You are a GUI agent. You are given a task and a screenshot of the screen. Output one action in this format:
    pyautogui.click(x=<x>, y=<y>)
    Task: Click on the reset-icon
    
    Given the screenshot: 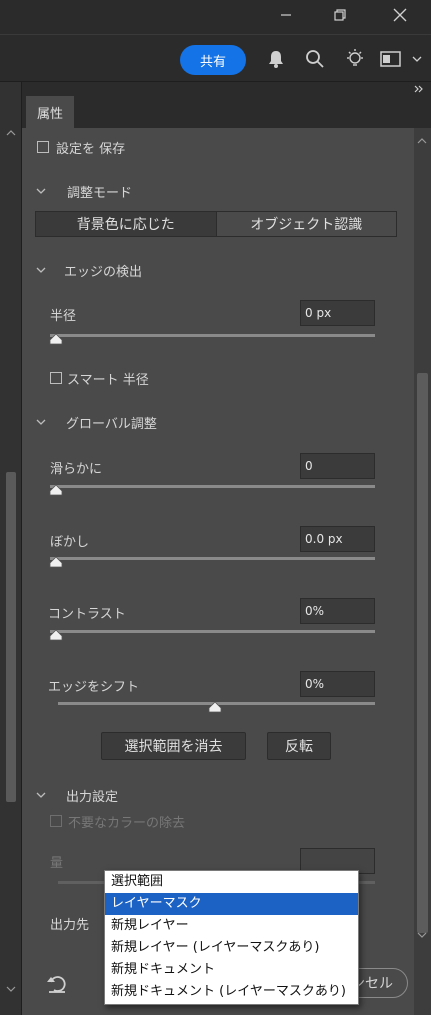 What is the action you would take?
    pyautogui.click(x=57, y=986)
    